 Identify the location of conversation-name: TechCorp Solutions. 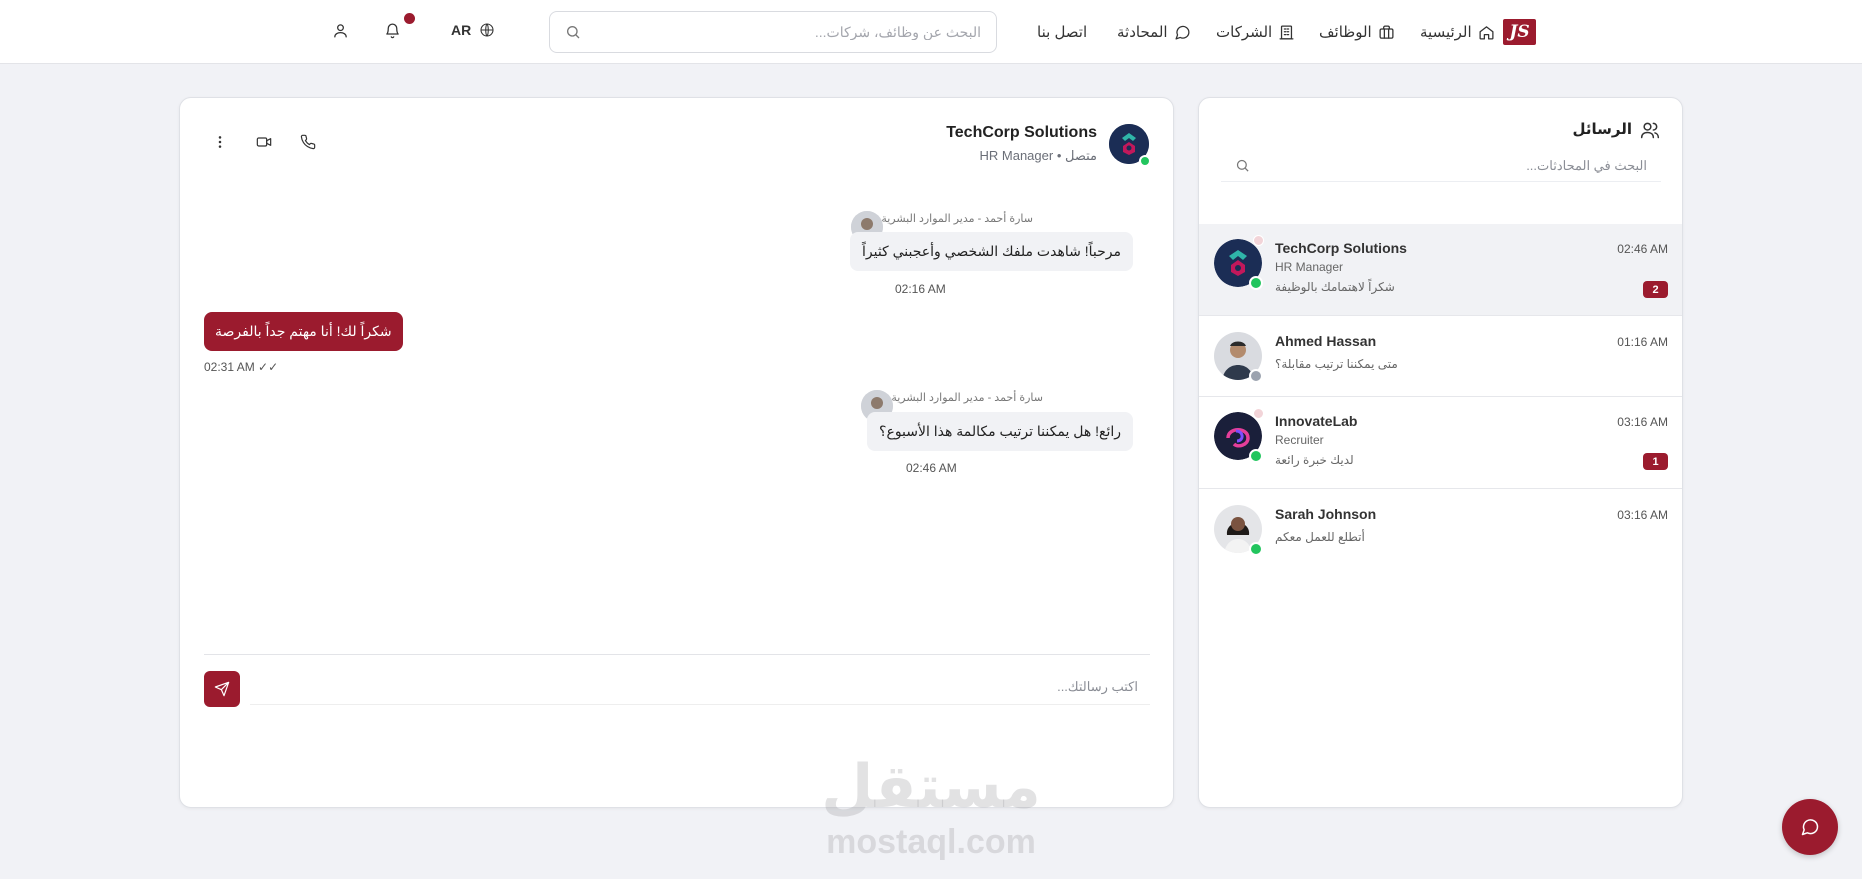
(1341, 248).